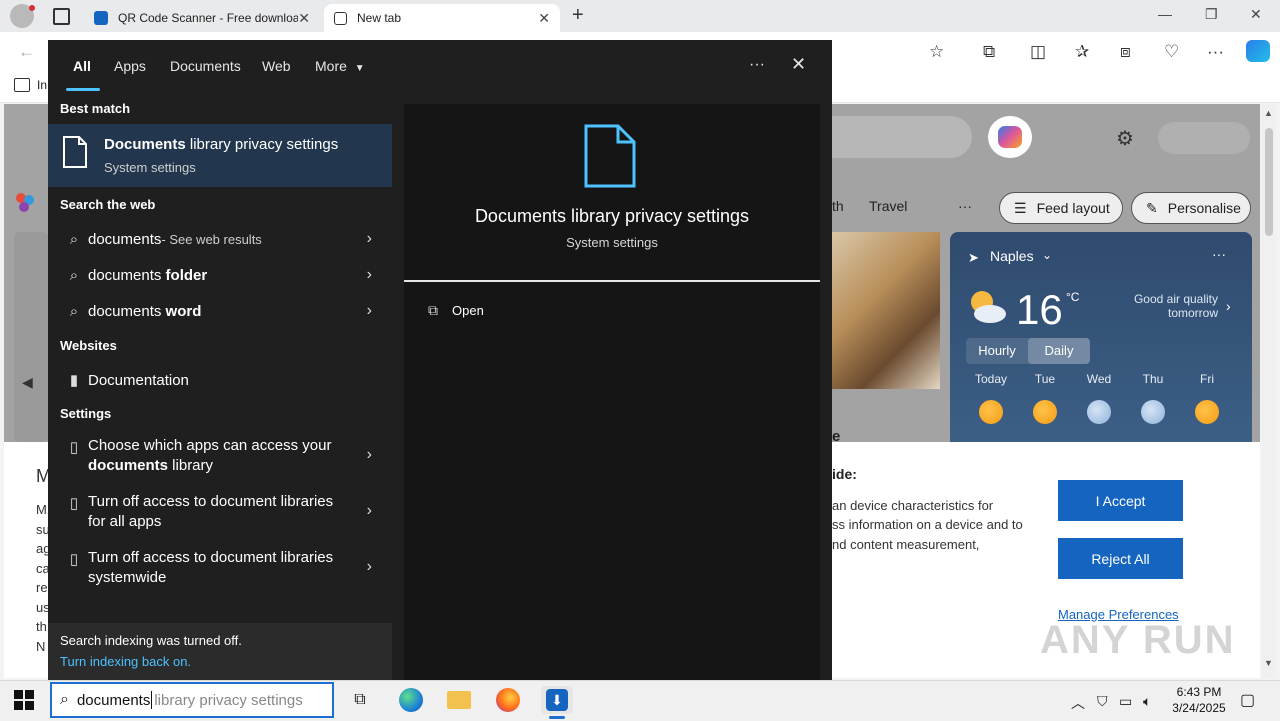  What do you see at coordinates (888, 206) in the screenshot?
I see `nav-item-travel: Travel` at bounding box center [888, 206].